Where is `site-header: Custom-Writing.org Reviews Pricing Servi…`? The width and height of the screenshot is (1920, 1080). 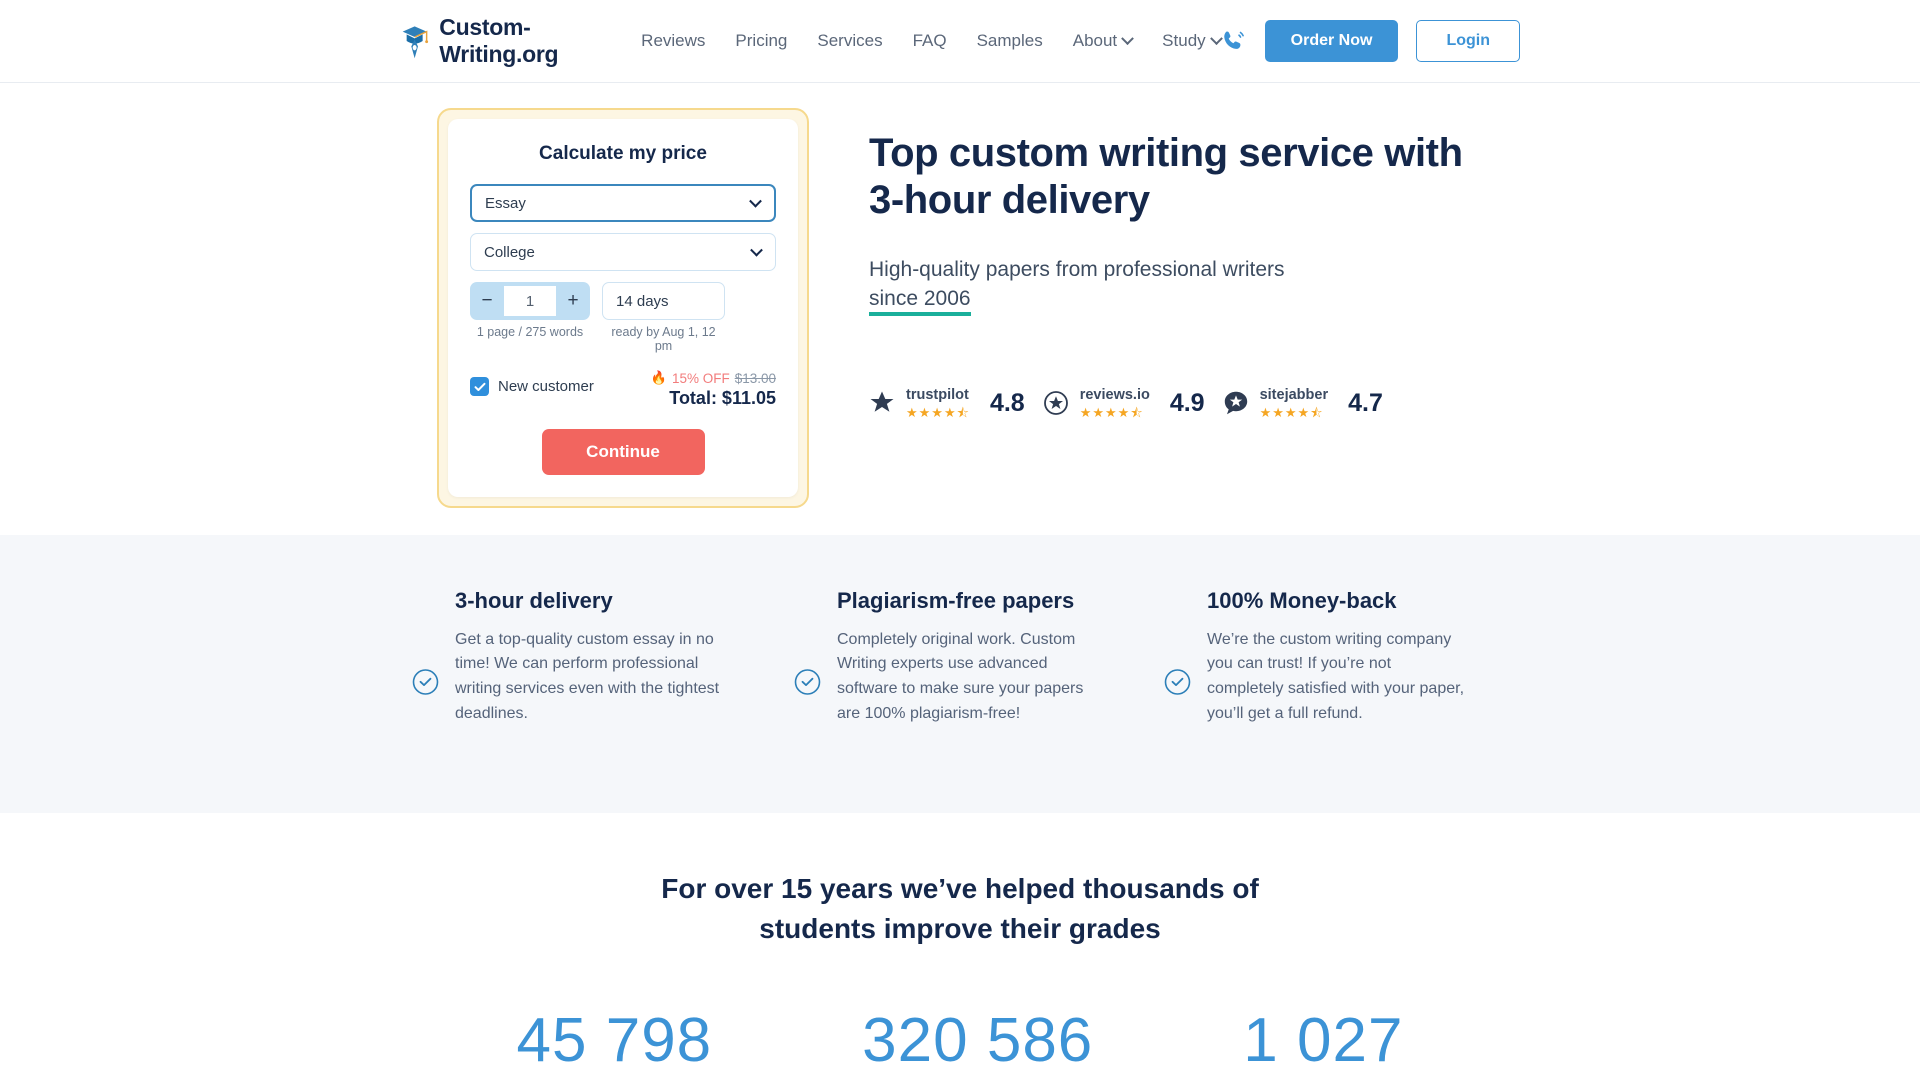 site-header: Custom-Writing.org Reviews Pricing Servi… is located at coordinates (960, 41).